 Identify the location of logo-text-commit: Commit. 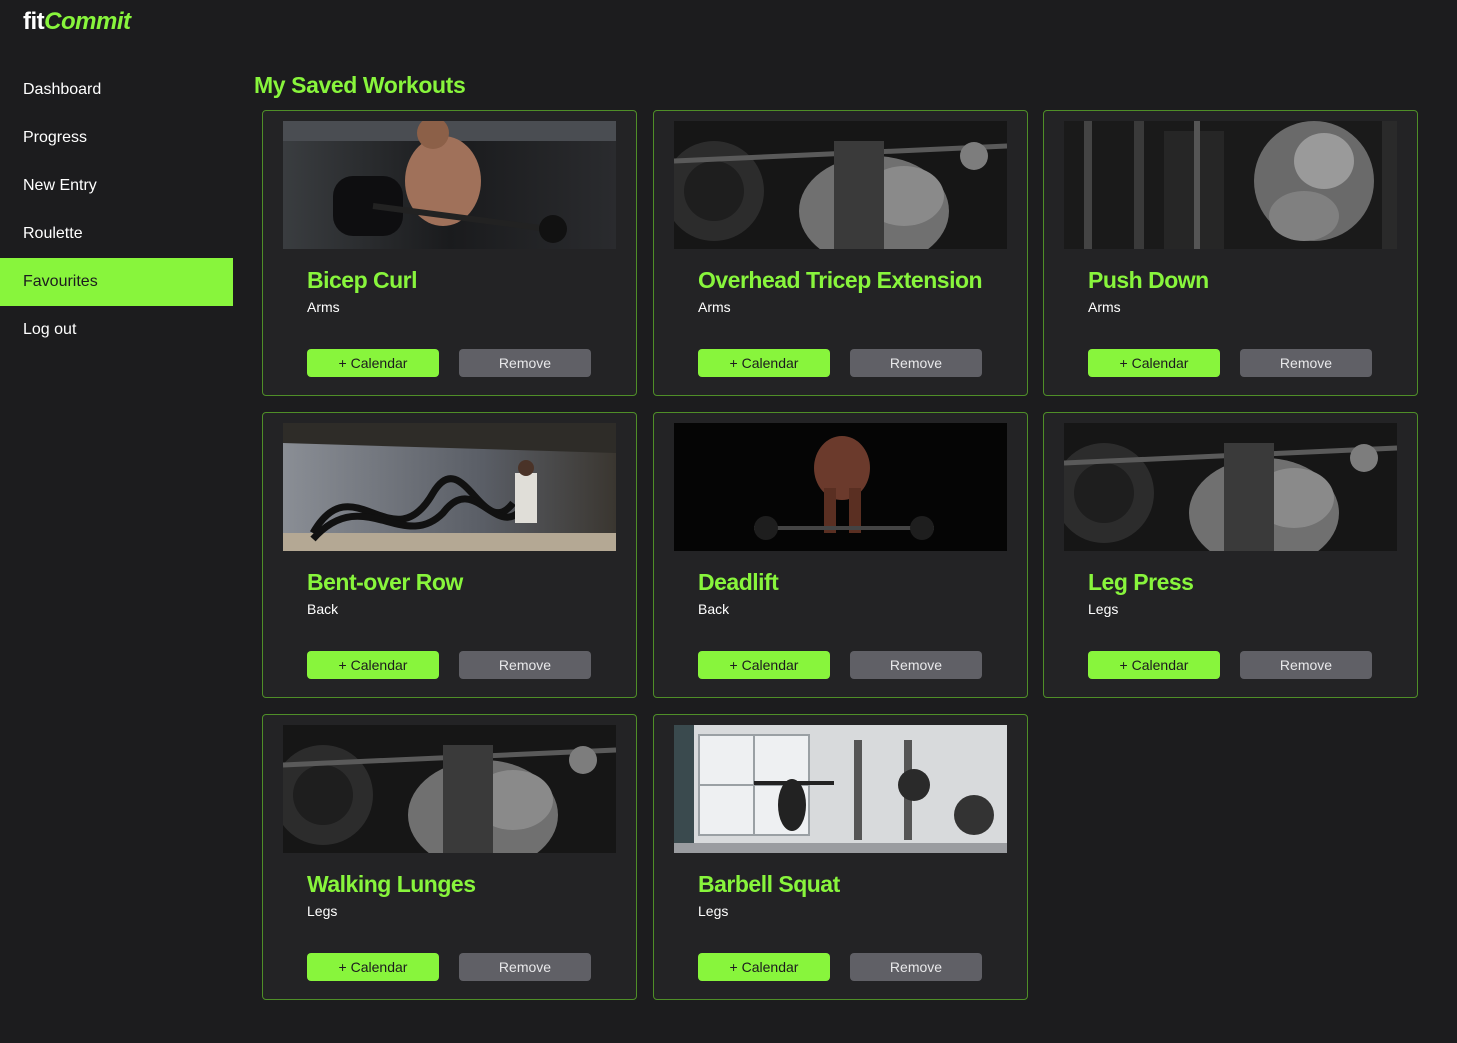
(87, 21).